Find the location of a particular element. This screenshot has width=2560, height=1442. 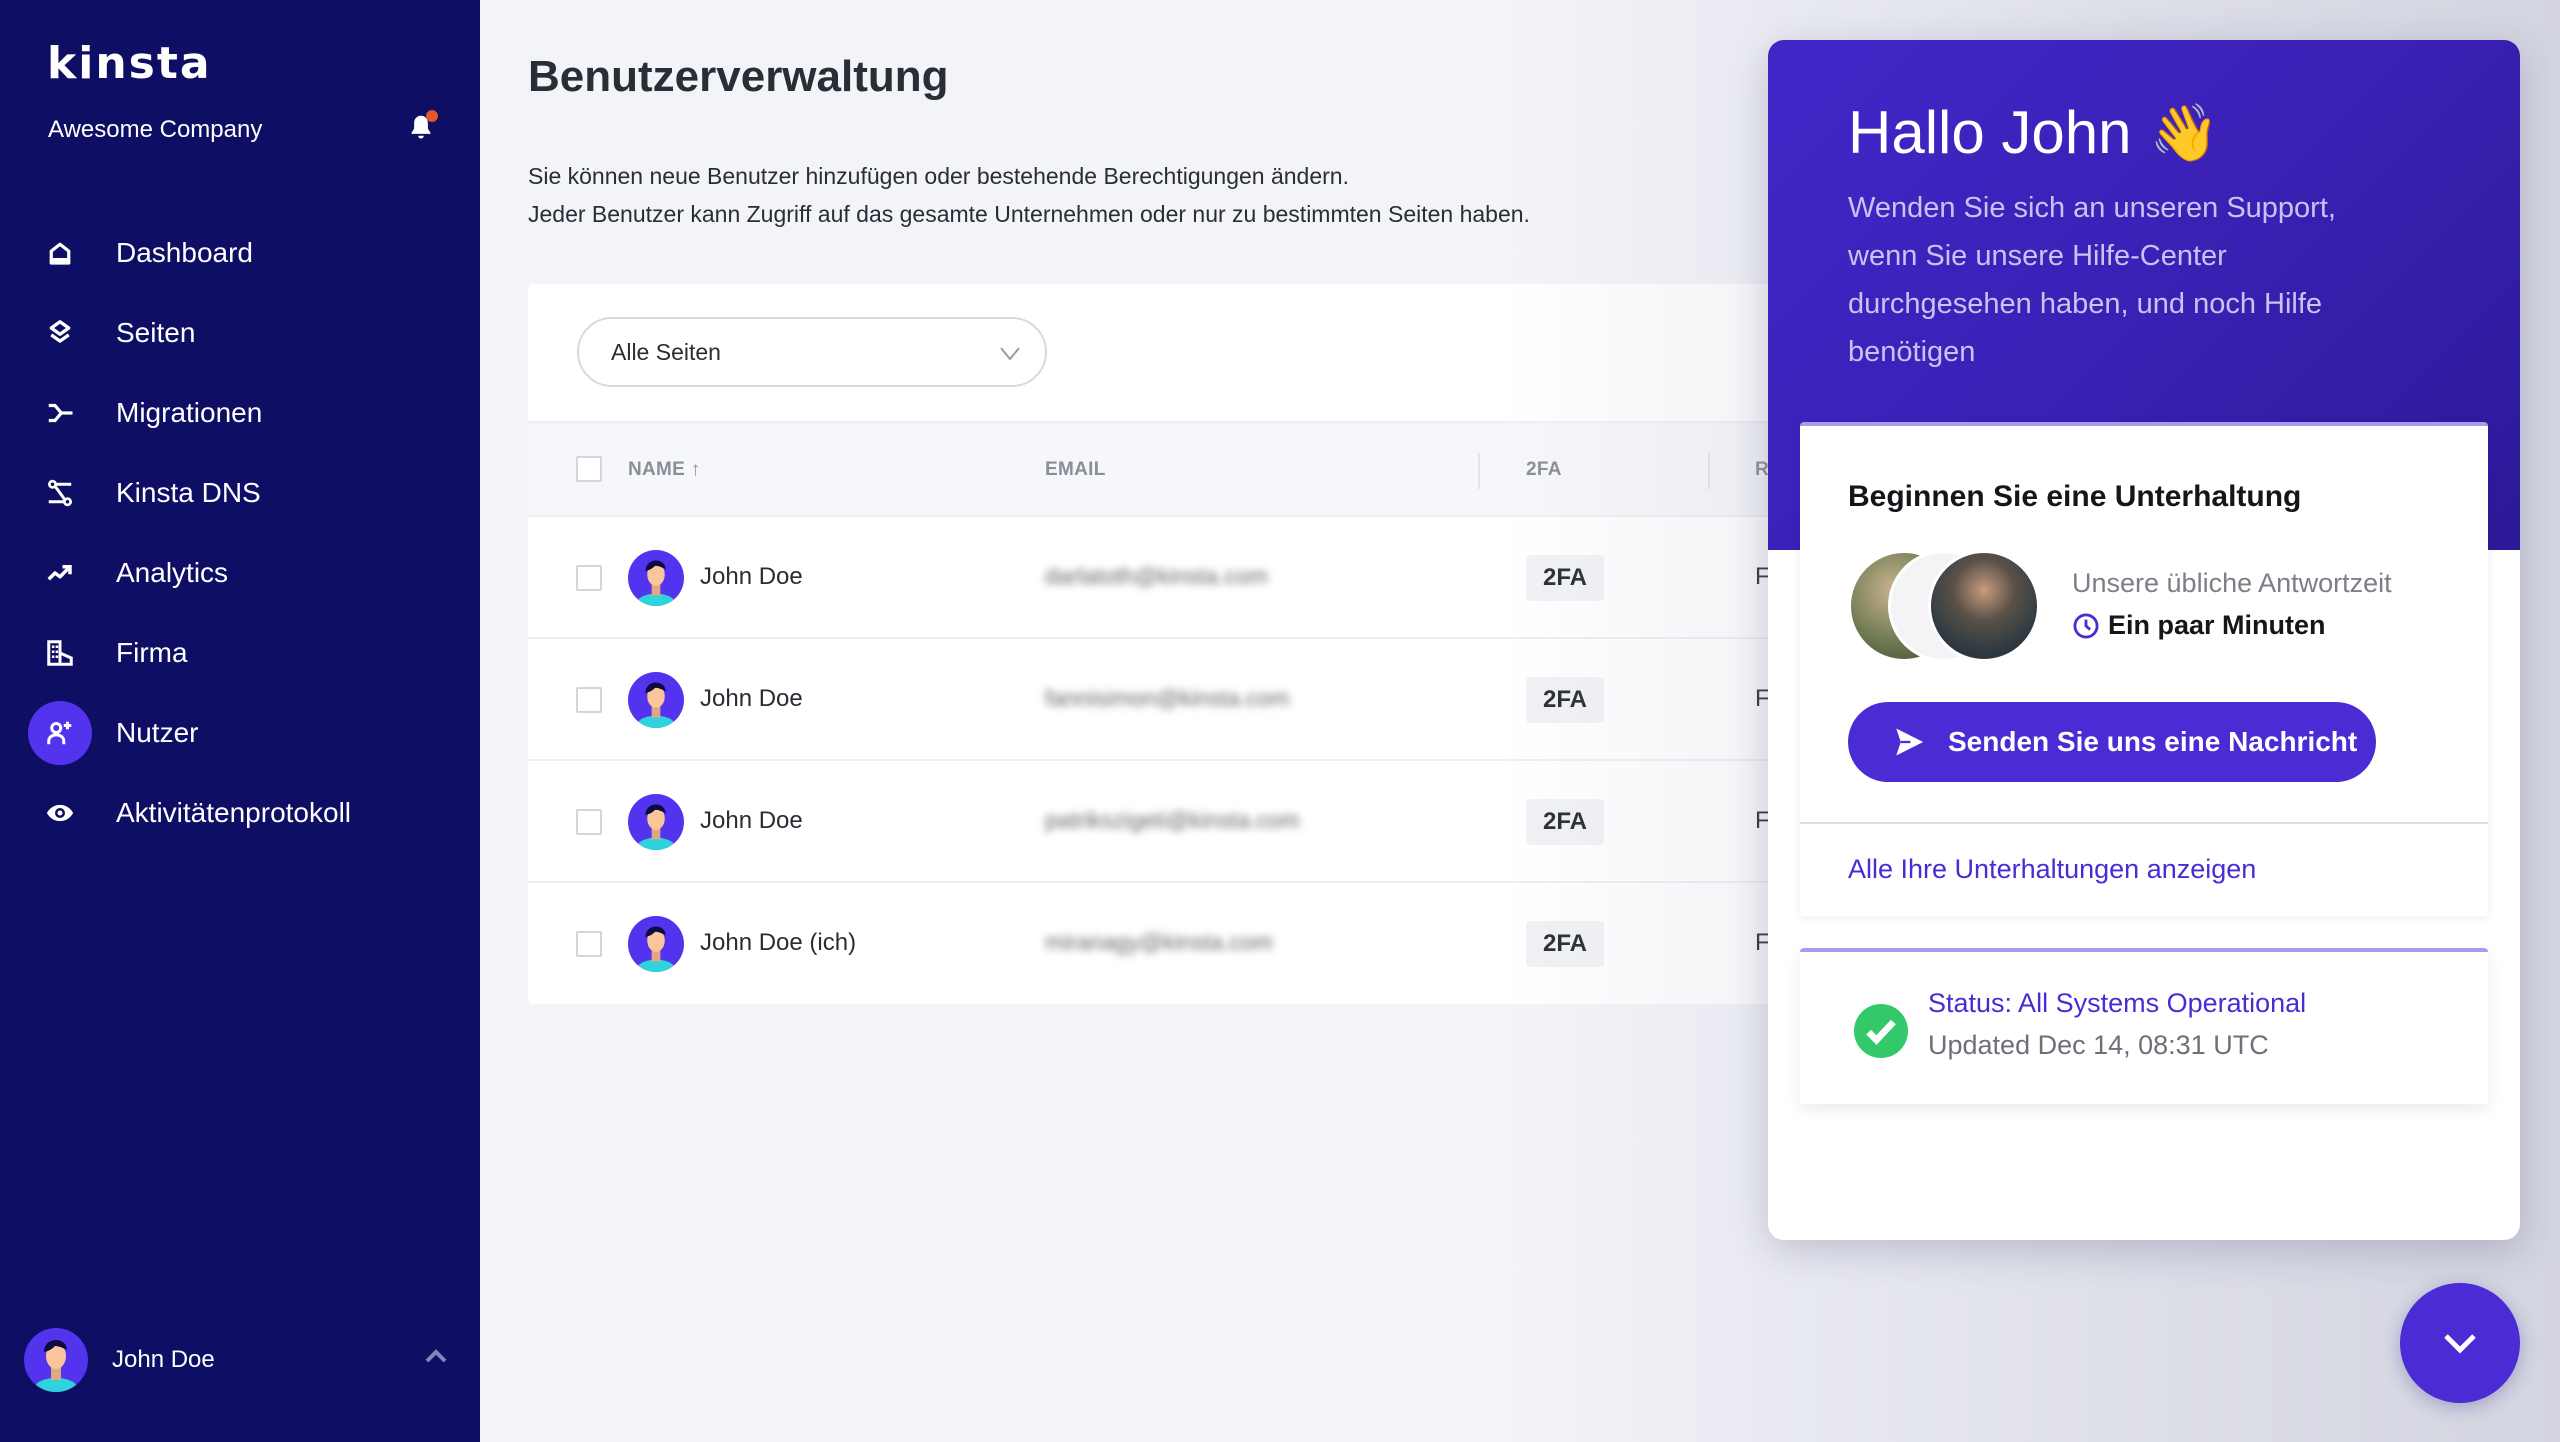

sidebar-item-analytics: Analytics is located at coordinates (240, 573).